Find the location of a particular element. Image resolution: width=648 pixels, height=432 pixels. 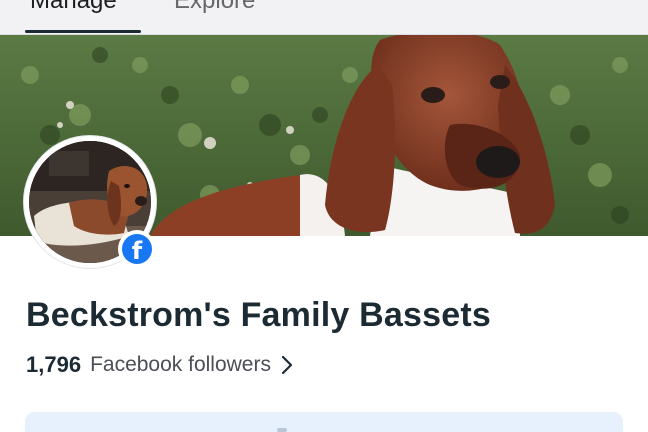

tab-bar: Manage Explore is located at coordinates (324, 17).